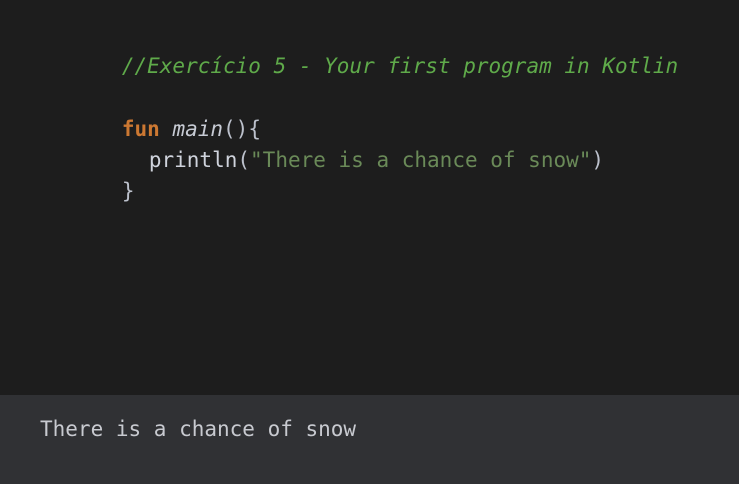  I want to click on code-line-function-declaration: fun main(){, so click(392, 112).